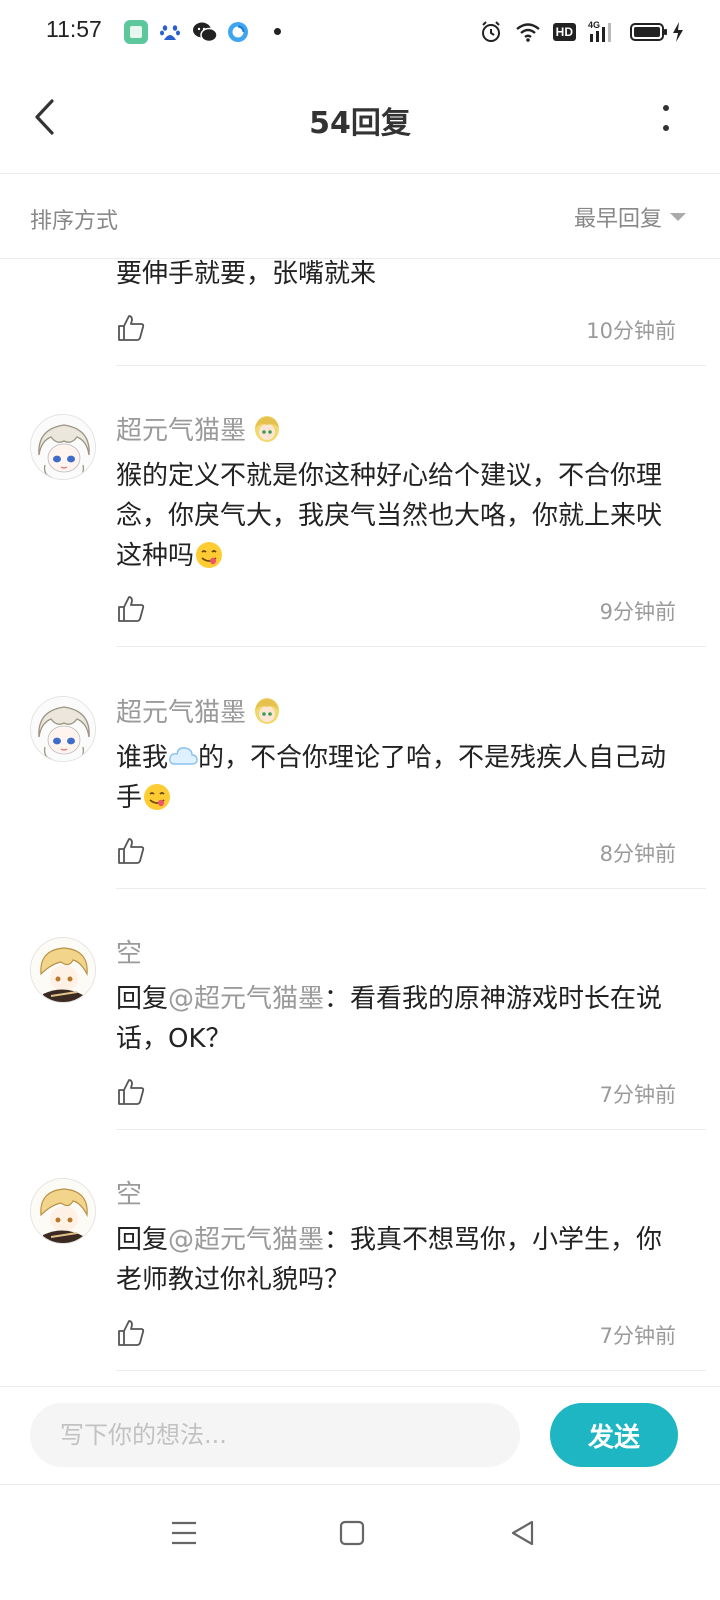 The width and height of the screenshot is (720, 1600). I want to click on reply-input-bar: 发送, so click(360, 1435).